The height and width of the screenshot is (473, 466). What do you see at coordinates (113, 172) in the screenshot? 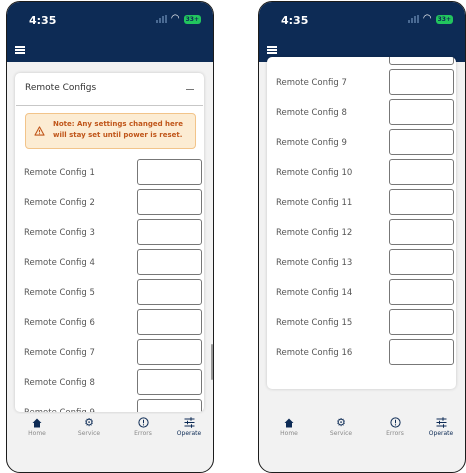
I see `config-row: Remote Config 1` at bounding box center [113, 172].